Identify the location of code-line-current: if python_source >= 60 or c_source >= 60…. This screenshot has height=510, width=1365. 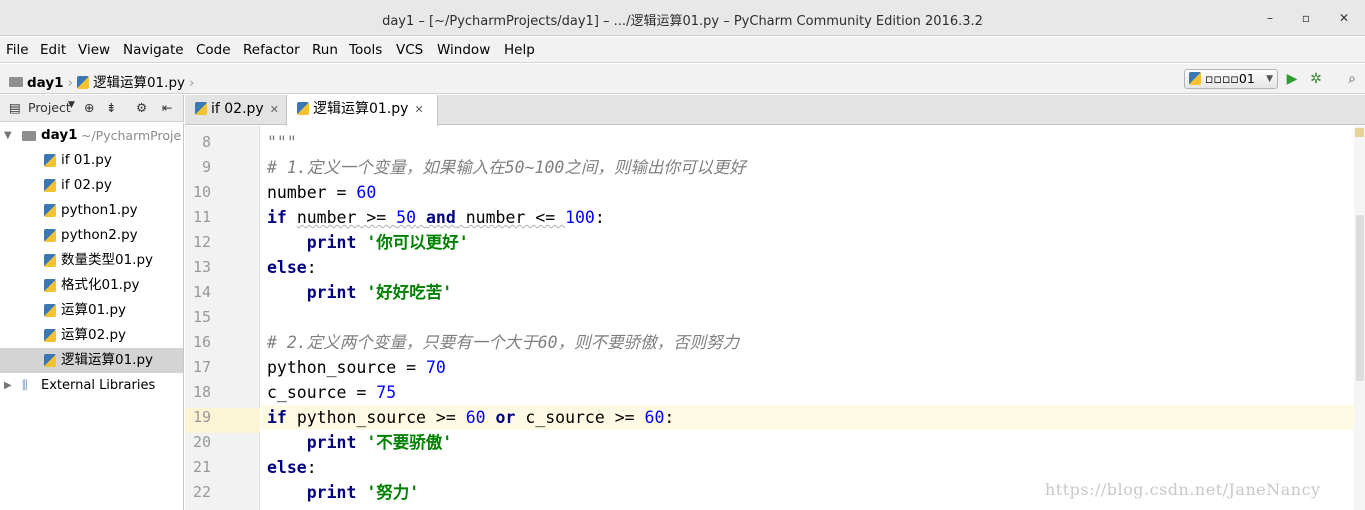
(470, 417).